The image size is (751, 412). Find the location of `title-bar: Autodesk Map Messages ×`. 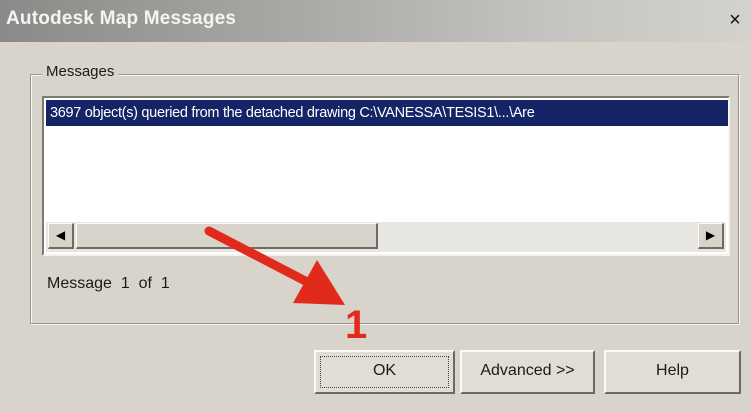

title-bar: Autodesk Map Messages × is located at coordinates (375, 21).